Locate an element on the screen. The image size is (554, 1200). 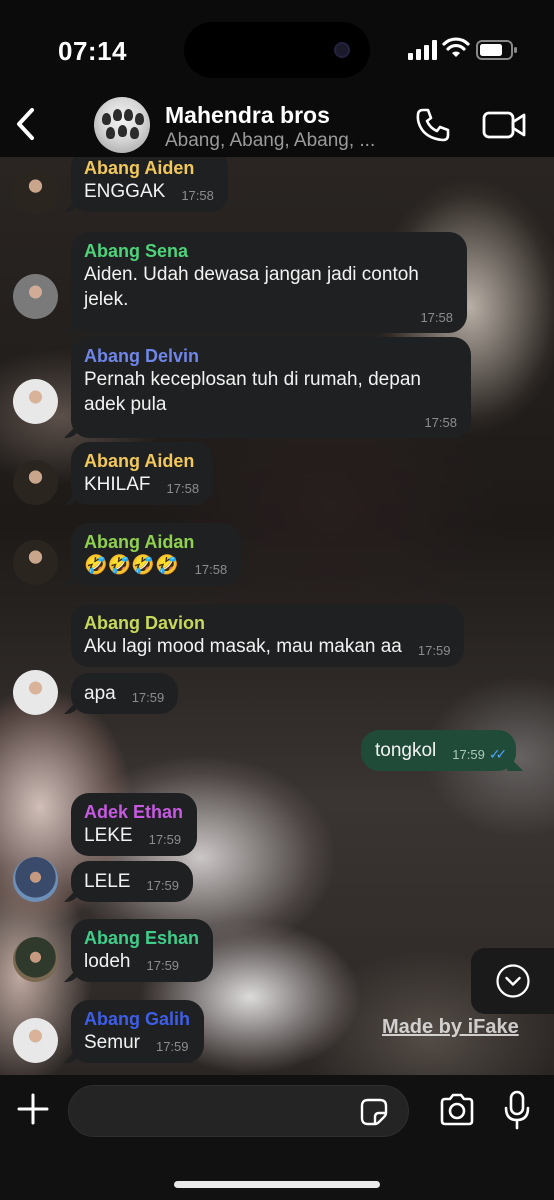
sender-name: Abang Aidan is located at coordinates (139, 542).